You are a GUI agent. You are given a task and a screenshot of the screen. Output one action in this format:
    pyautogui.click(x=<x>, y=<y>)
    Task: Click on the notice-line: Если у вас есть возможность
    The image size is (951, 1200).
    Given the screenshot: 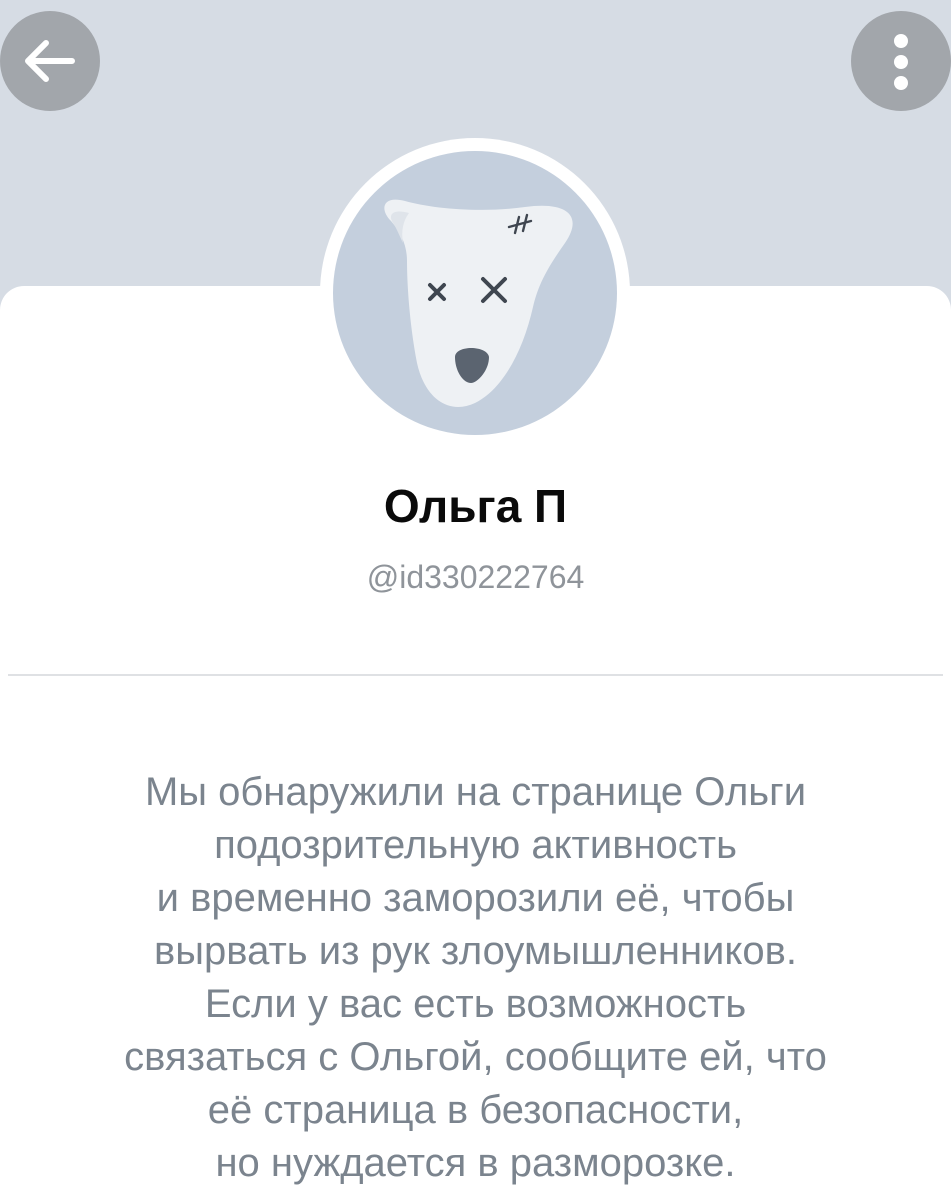 What is the action you would take?
    pyautogui.click(x=475, y=1004)
    